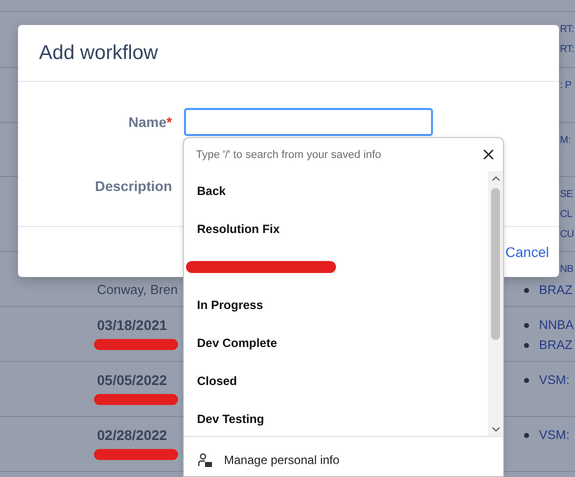  What do you see at coordinates (336, 191) in the screenshot?
I see `suggestion-item: Back` at bounding box center [336, 191].